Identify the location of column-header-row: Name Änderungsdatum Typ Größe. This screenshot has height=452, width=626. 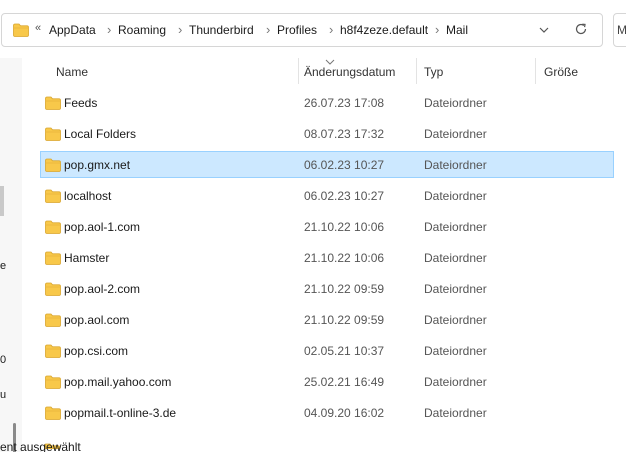
(325, 71).